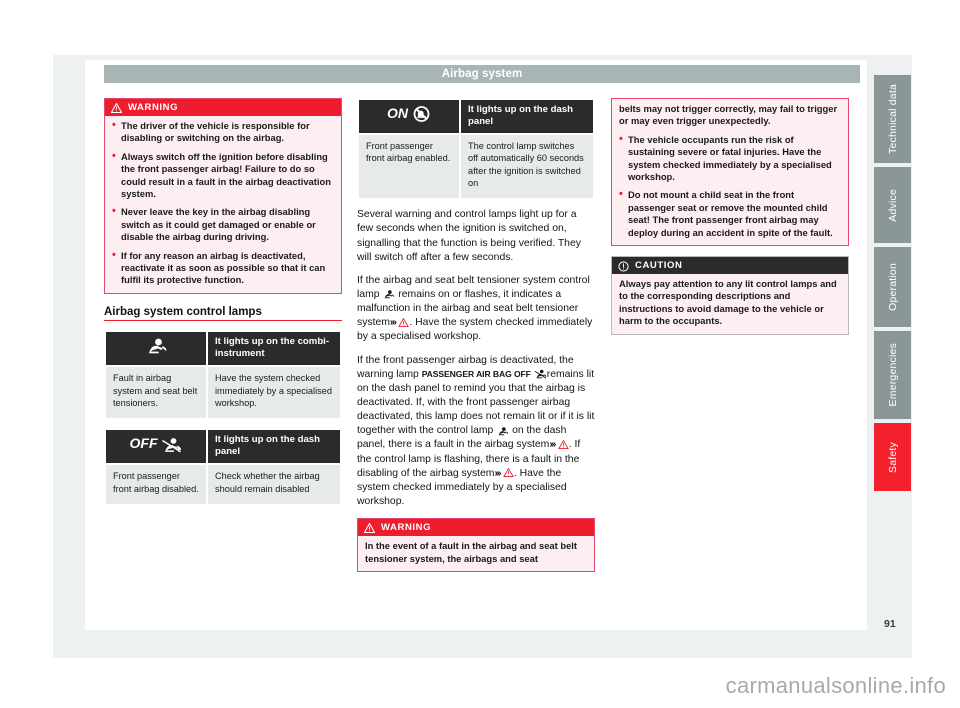 Image resolution: width=960 pixels, height=708 pixels. I want to click on child-seat-prohibited-glyph, so click(421, 114).